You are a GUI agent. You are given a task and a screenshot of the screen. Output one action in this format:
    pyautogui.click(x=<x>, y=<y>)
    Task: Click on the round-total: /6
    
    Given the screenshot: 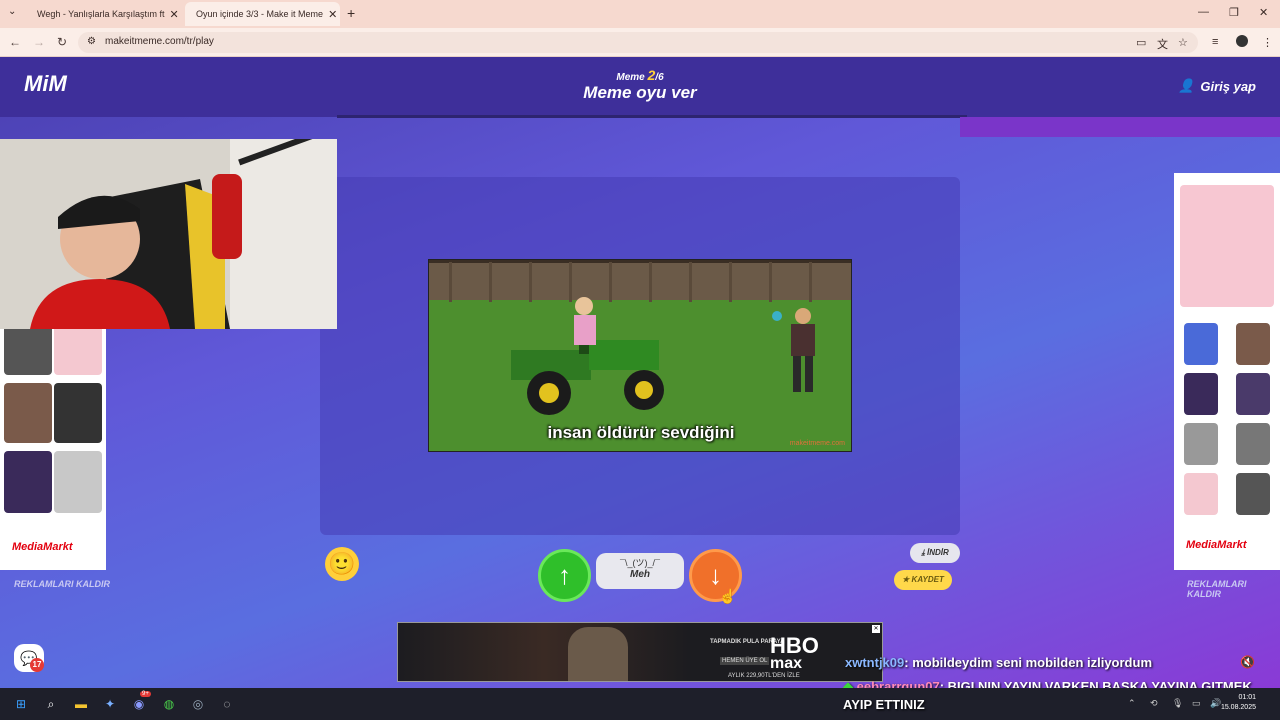 What is the action you would take?
    pyautogui.click(x=659, y=77)
    